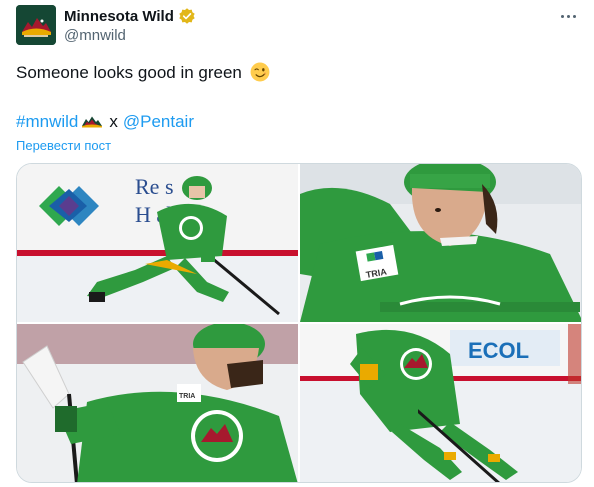 The height and width of the screenshot is (487, 594). Describe the element at coordinates (92, 122) in the screenshot. I see `wild-logo-emoji-icon` at that location.